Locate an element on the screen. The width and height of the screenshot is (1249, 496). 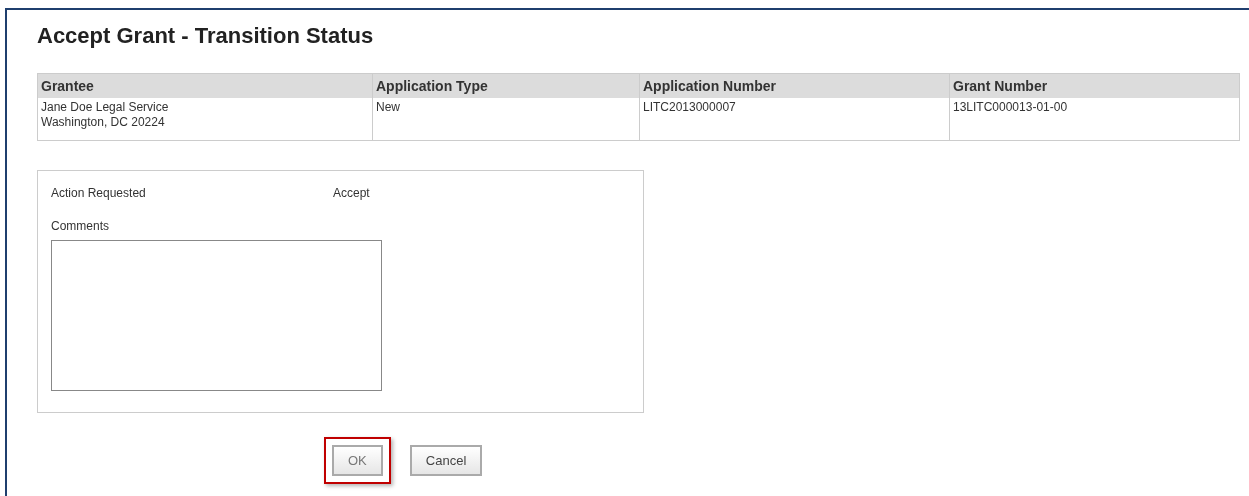
ok-button: OK is located at coordinates (357, 460).